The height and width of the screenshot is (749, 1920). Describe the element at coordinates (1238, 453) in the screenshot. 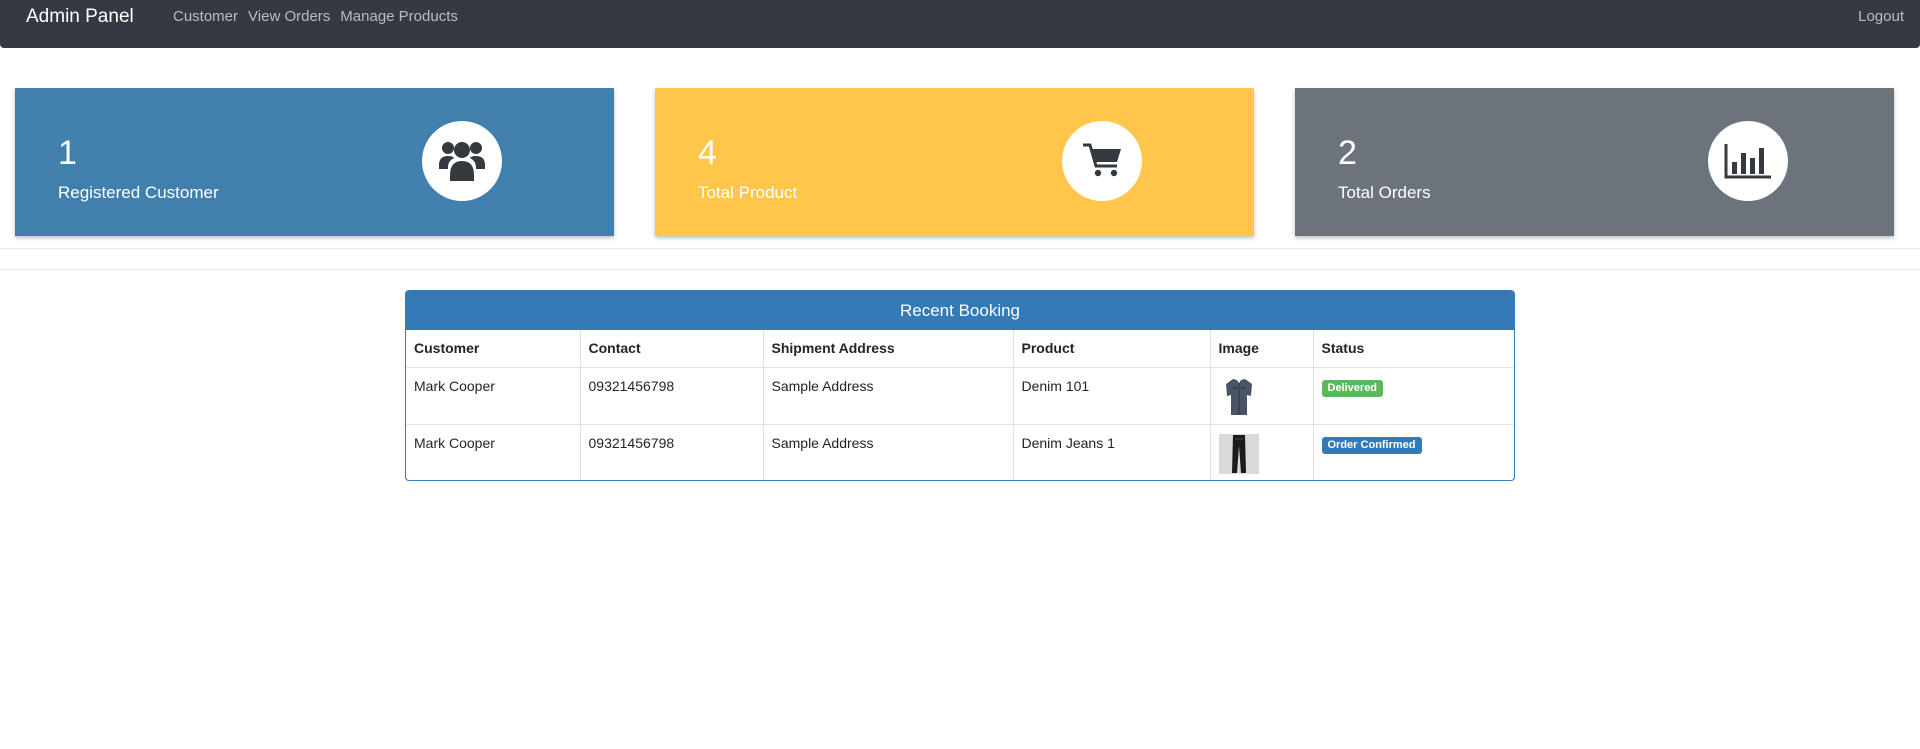

I see `jeans-image` at that location.